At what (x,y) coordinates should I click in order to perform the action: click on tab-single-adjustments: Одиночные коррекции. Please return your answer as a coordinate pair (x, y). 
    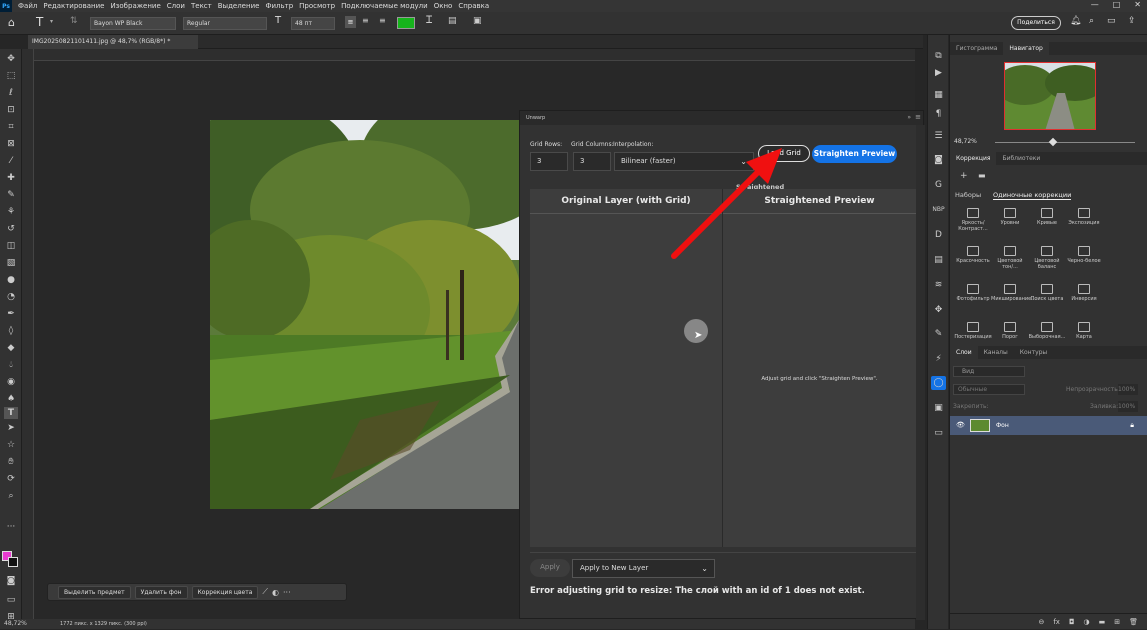
    Looking at the image, I should click on (1032, 195).